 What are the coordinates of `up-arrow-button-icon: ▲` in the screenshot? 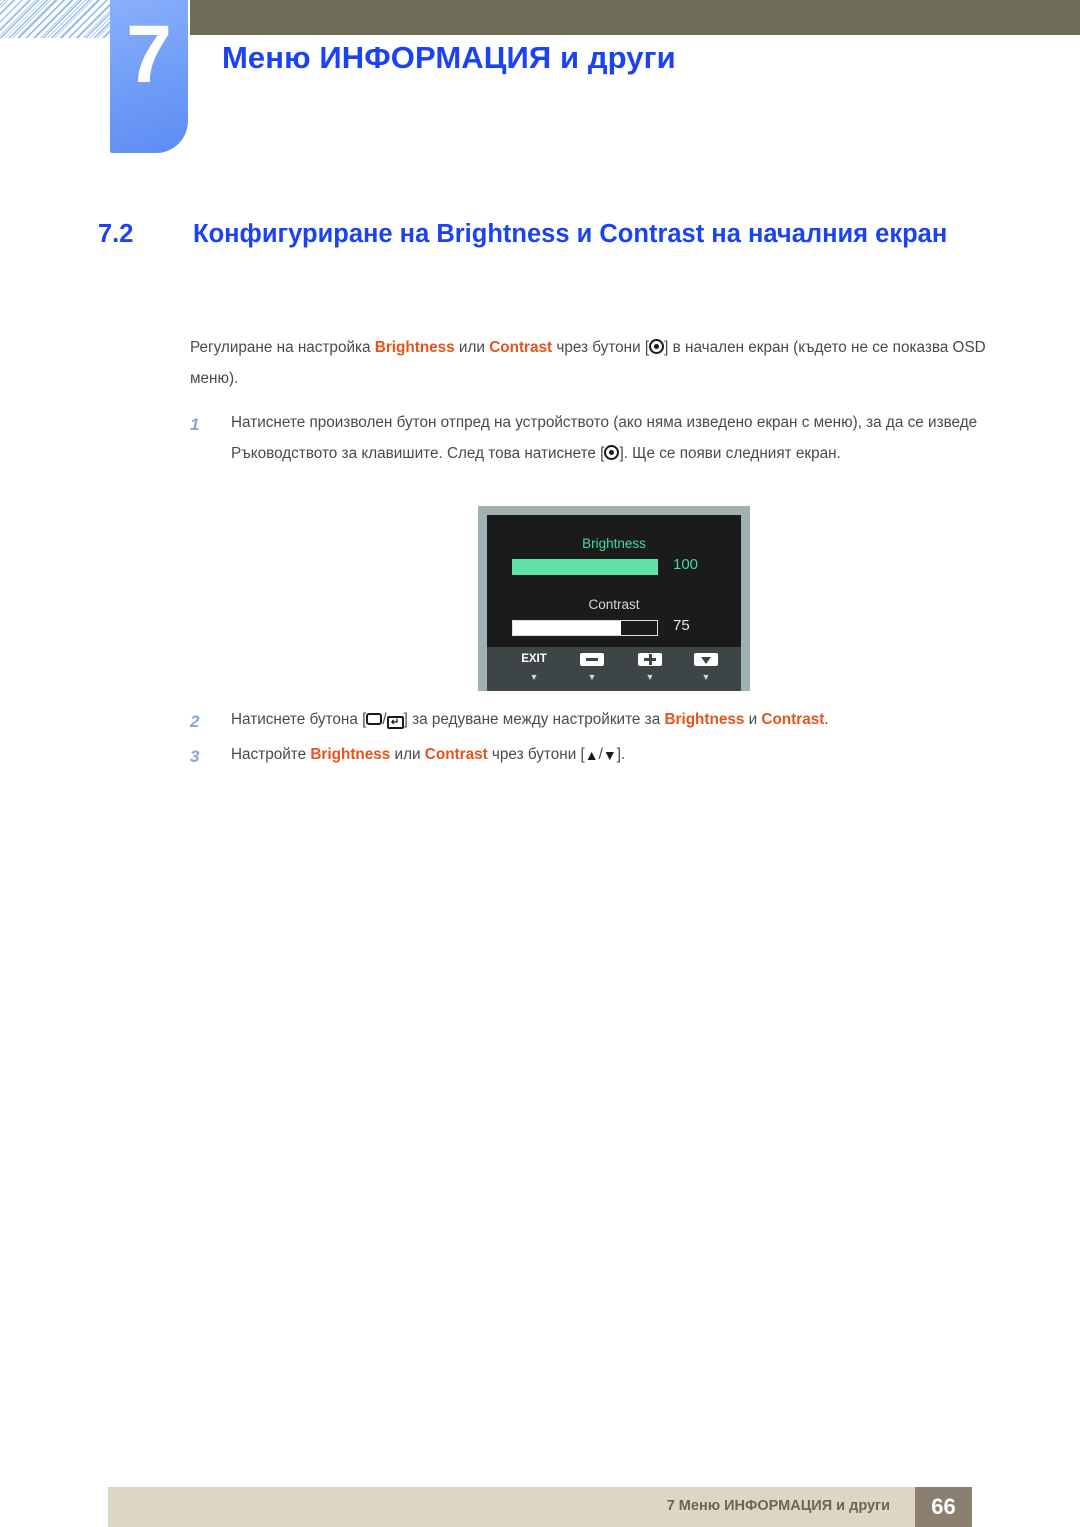 It's located at (591, 755).